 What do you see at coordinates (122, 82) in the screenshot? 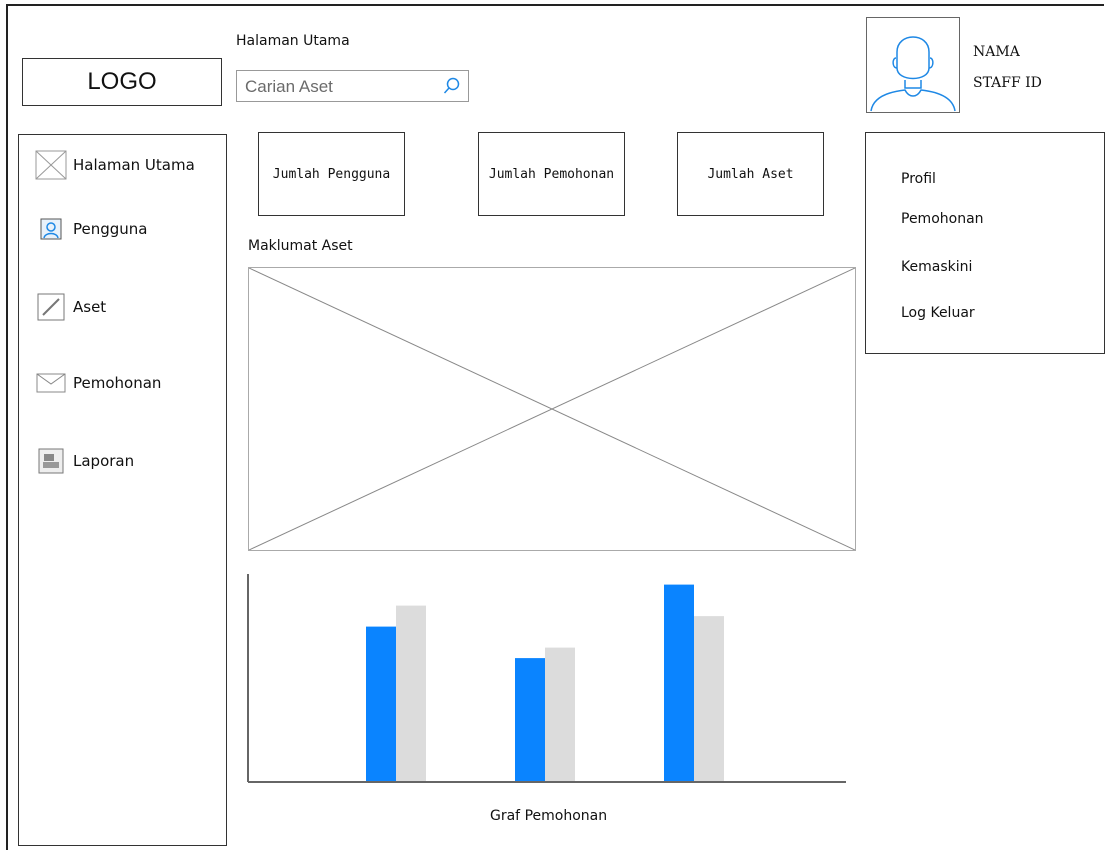
I see `logo: LOGO` at bounding box center [122, 82].